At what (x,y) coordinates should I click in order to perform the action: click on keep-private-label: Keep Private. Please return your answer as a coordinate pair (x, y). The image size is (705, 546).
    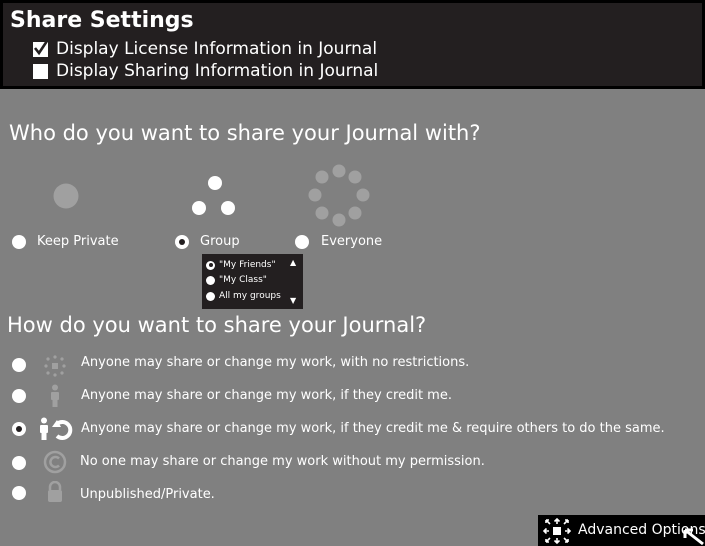
    Looking at the image, I should click on (78, 241).